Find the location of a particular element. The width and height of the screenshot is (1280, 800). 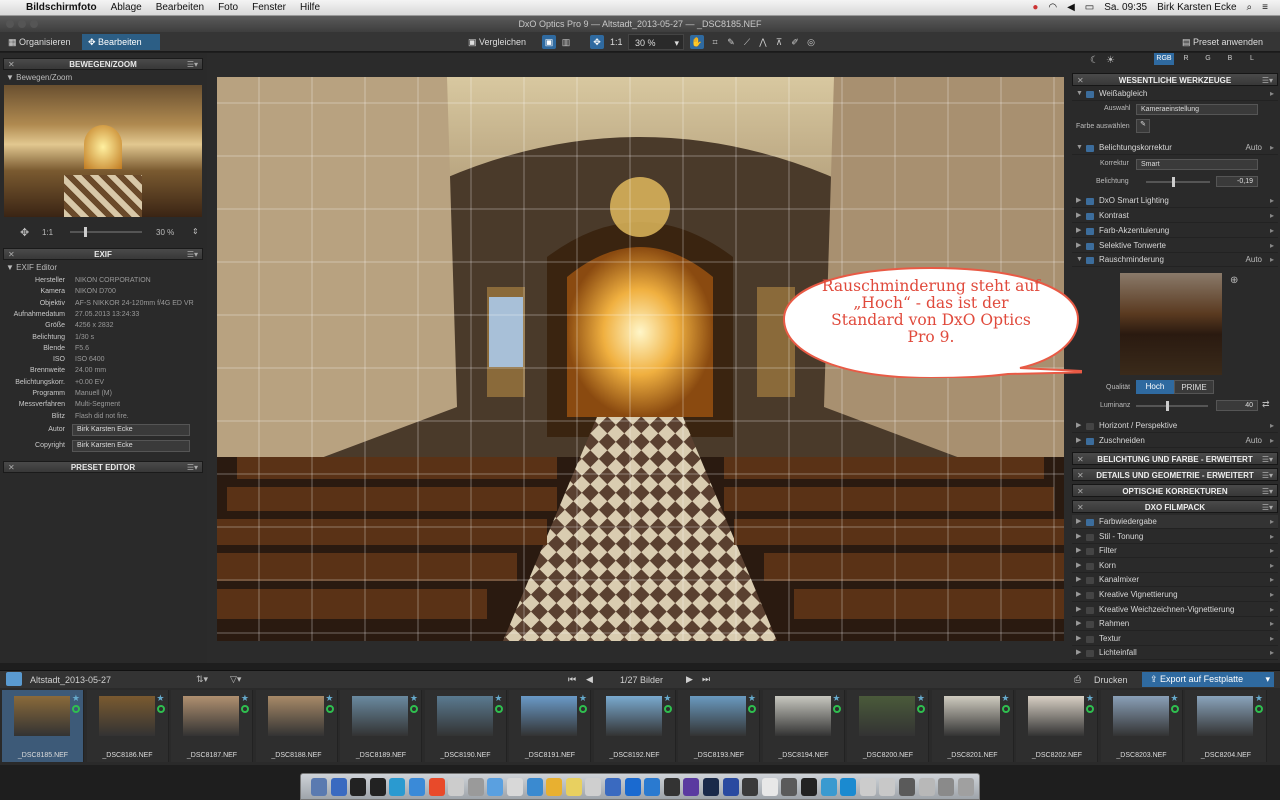

sun-icon: ☀ is located at coordinates (1110, 60).